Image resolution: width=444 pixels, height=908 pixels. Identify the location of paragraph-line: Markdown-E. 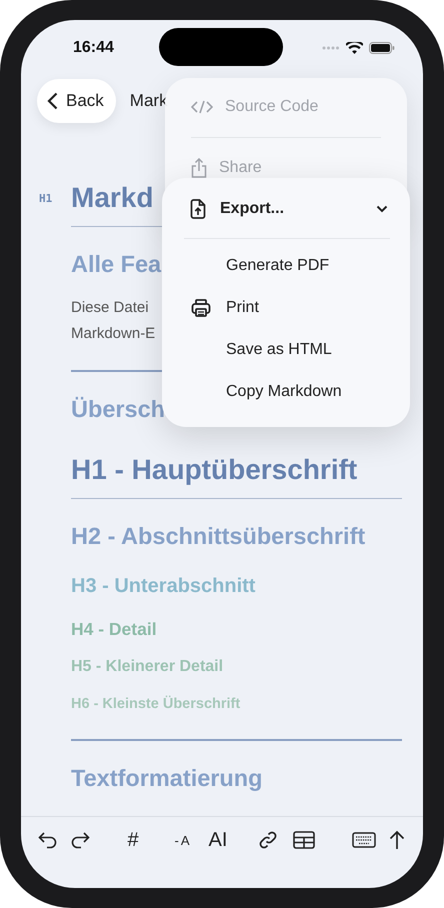
(113, 333).